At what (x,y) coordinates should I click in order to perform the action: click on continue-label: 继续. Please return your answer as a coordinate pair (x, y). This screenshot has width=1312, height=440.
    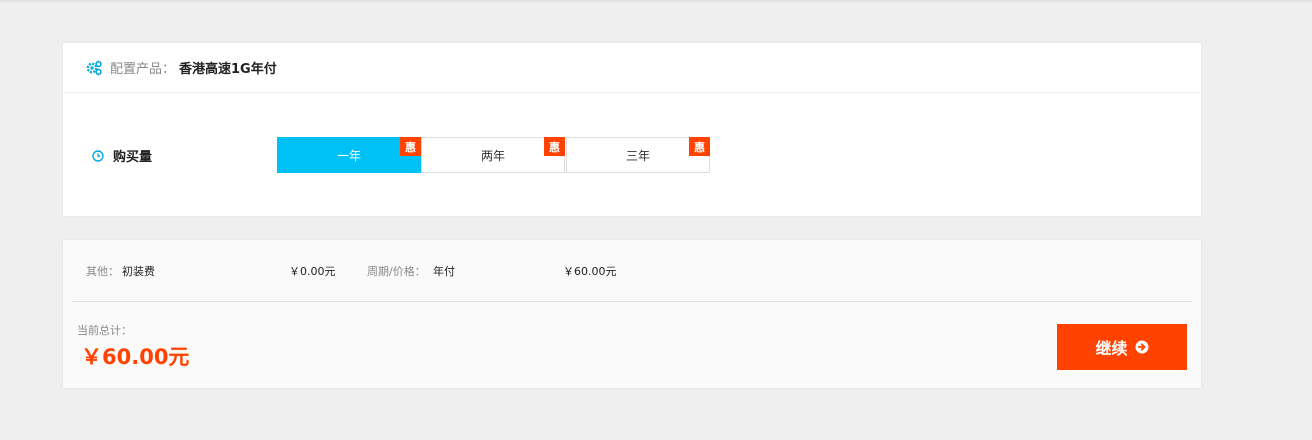
    Looking at the image, I should click on (1111, 348).